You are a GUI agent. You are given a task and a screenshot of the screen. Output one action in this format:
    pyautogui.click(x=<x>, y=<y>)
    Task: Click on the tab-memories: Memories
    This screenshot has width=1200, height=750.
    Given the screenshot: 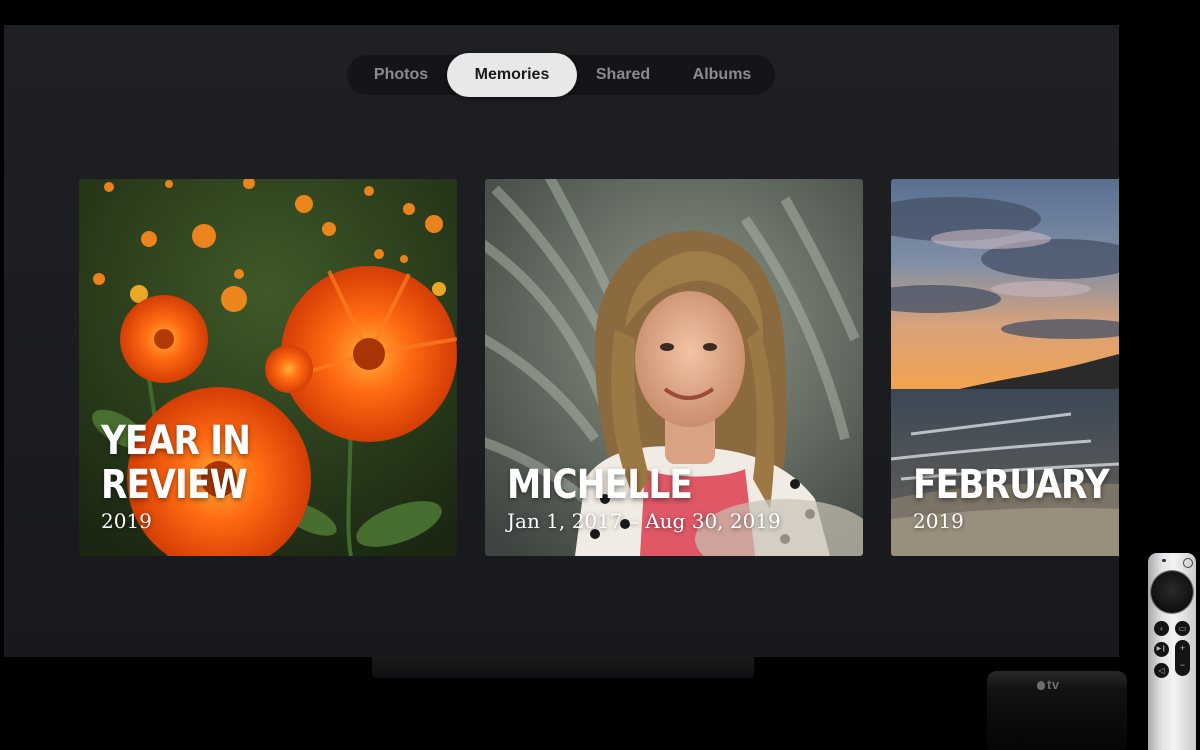 What is the action you would take?
    pyautogui.click(x=512, y=75)
    